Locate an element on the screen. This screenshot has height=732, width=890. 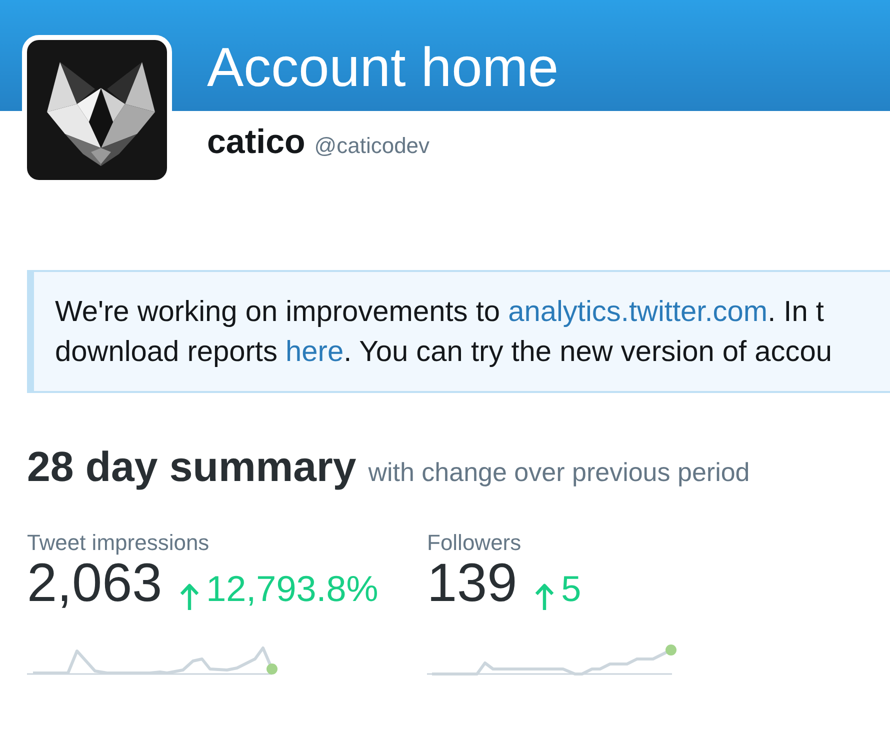
metric-label: Followers is located at coordinates (474, 543).